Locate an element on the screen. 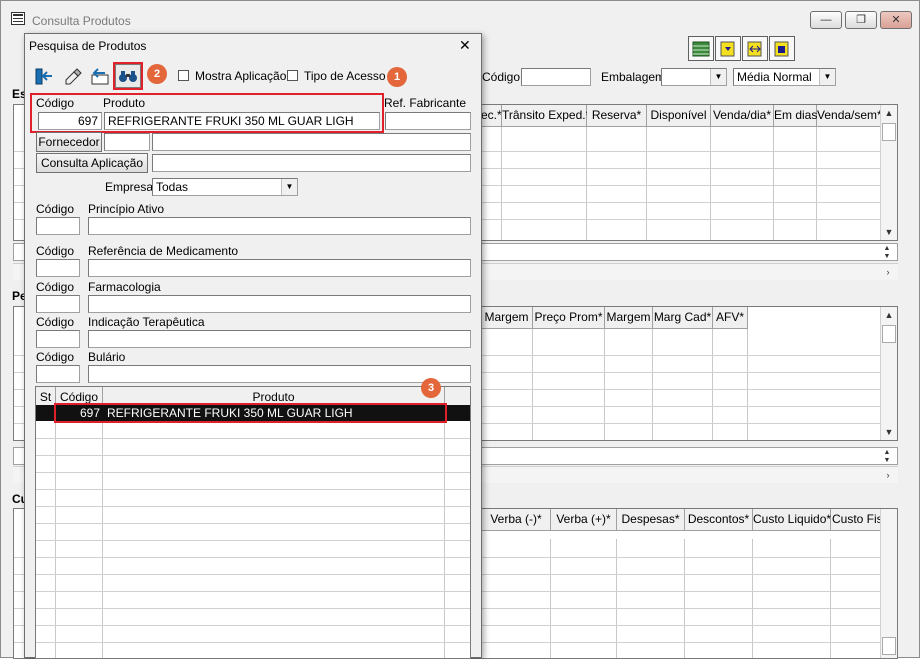  grid1-header: ec.* is located at coordinates (491, 116).